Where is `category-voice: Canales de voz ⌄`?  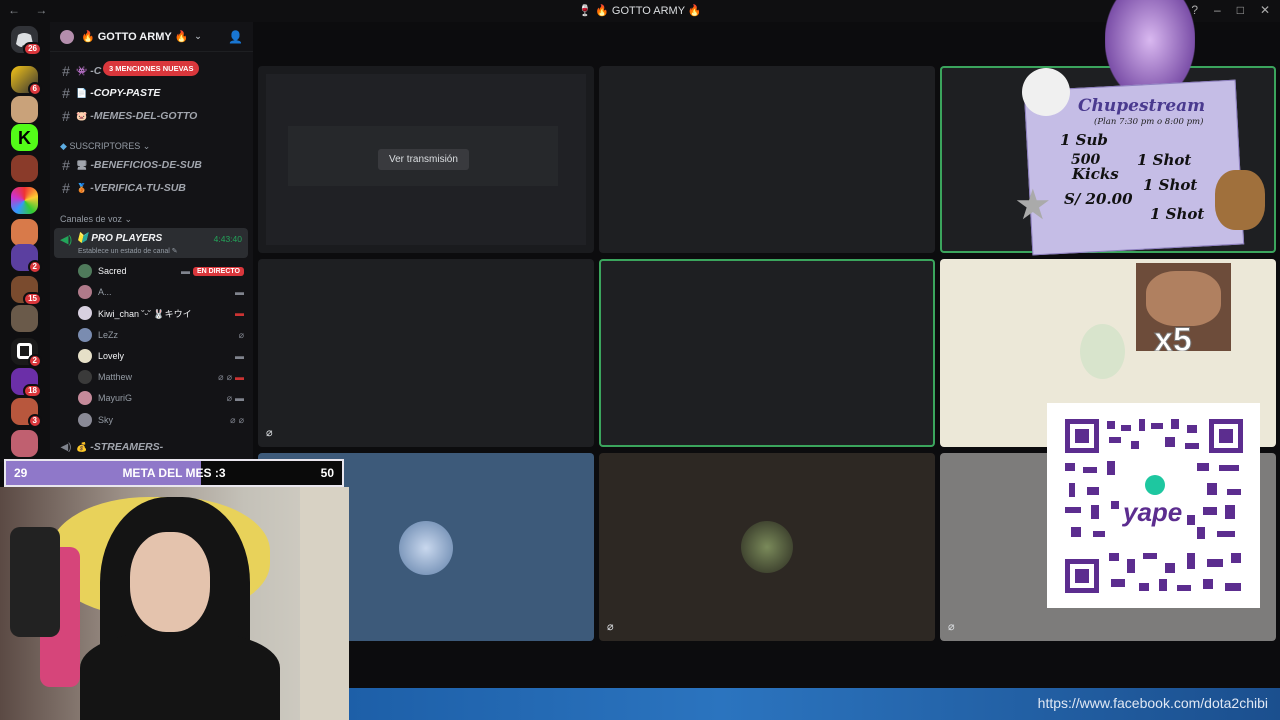 category-voice: Canales de voz ⌄ is located at coordinates (96, 219).